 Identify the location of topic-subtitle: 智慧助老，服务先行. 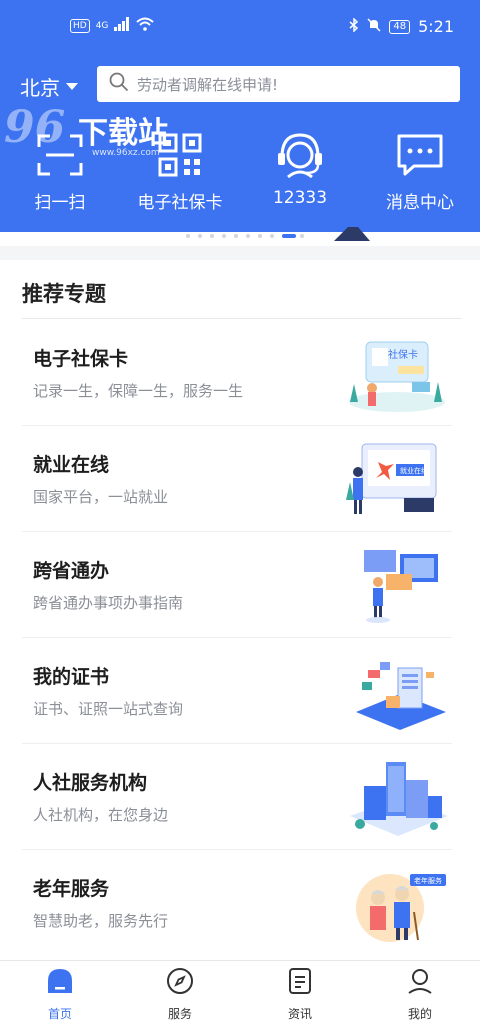
(101, 921).